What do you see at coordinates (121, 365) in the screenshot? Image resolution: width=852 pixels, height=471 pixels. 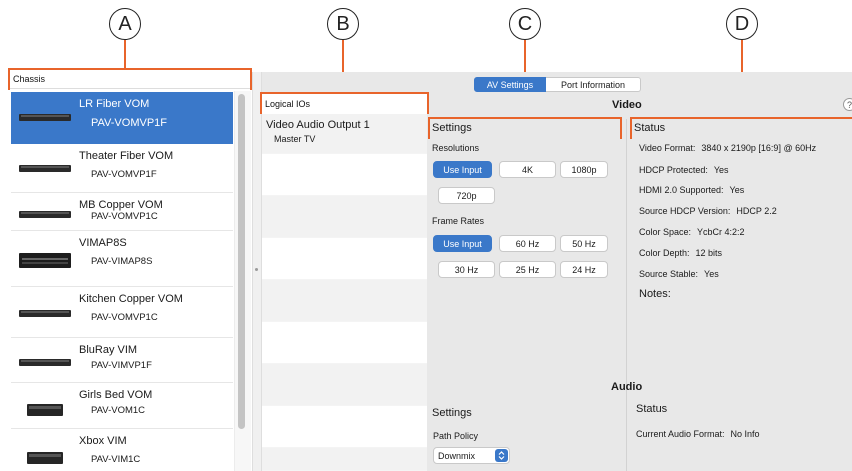 I see `chassis-item-model: PAV-VIMVP1F` at bounding box center [121, 365].